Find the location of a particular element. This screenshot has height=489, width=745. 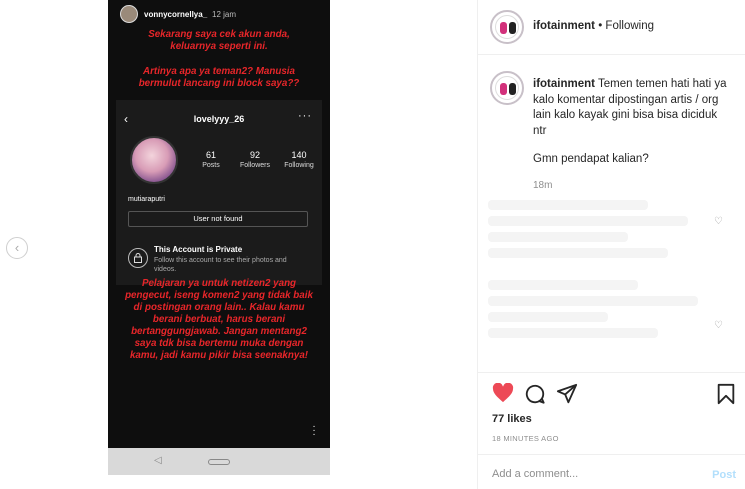

share-icon is located at coordinates (567, 396).